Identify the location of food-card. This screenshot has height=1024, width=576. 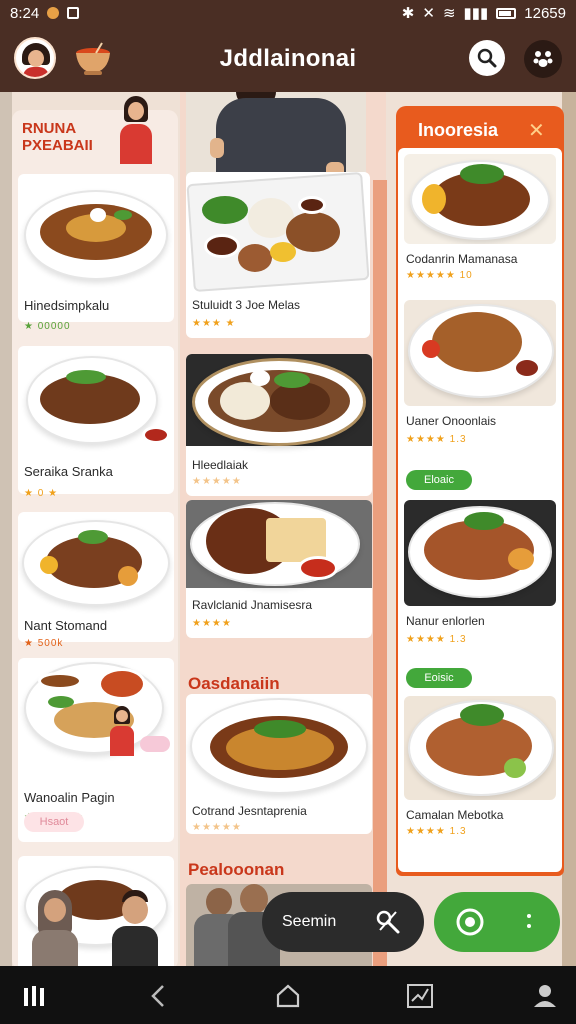
(96, 911).